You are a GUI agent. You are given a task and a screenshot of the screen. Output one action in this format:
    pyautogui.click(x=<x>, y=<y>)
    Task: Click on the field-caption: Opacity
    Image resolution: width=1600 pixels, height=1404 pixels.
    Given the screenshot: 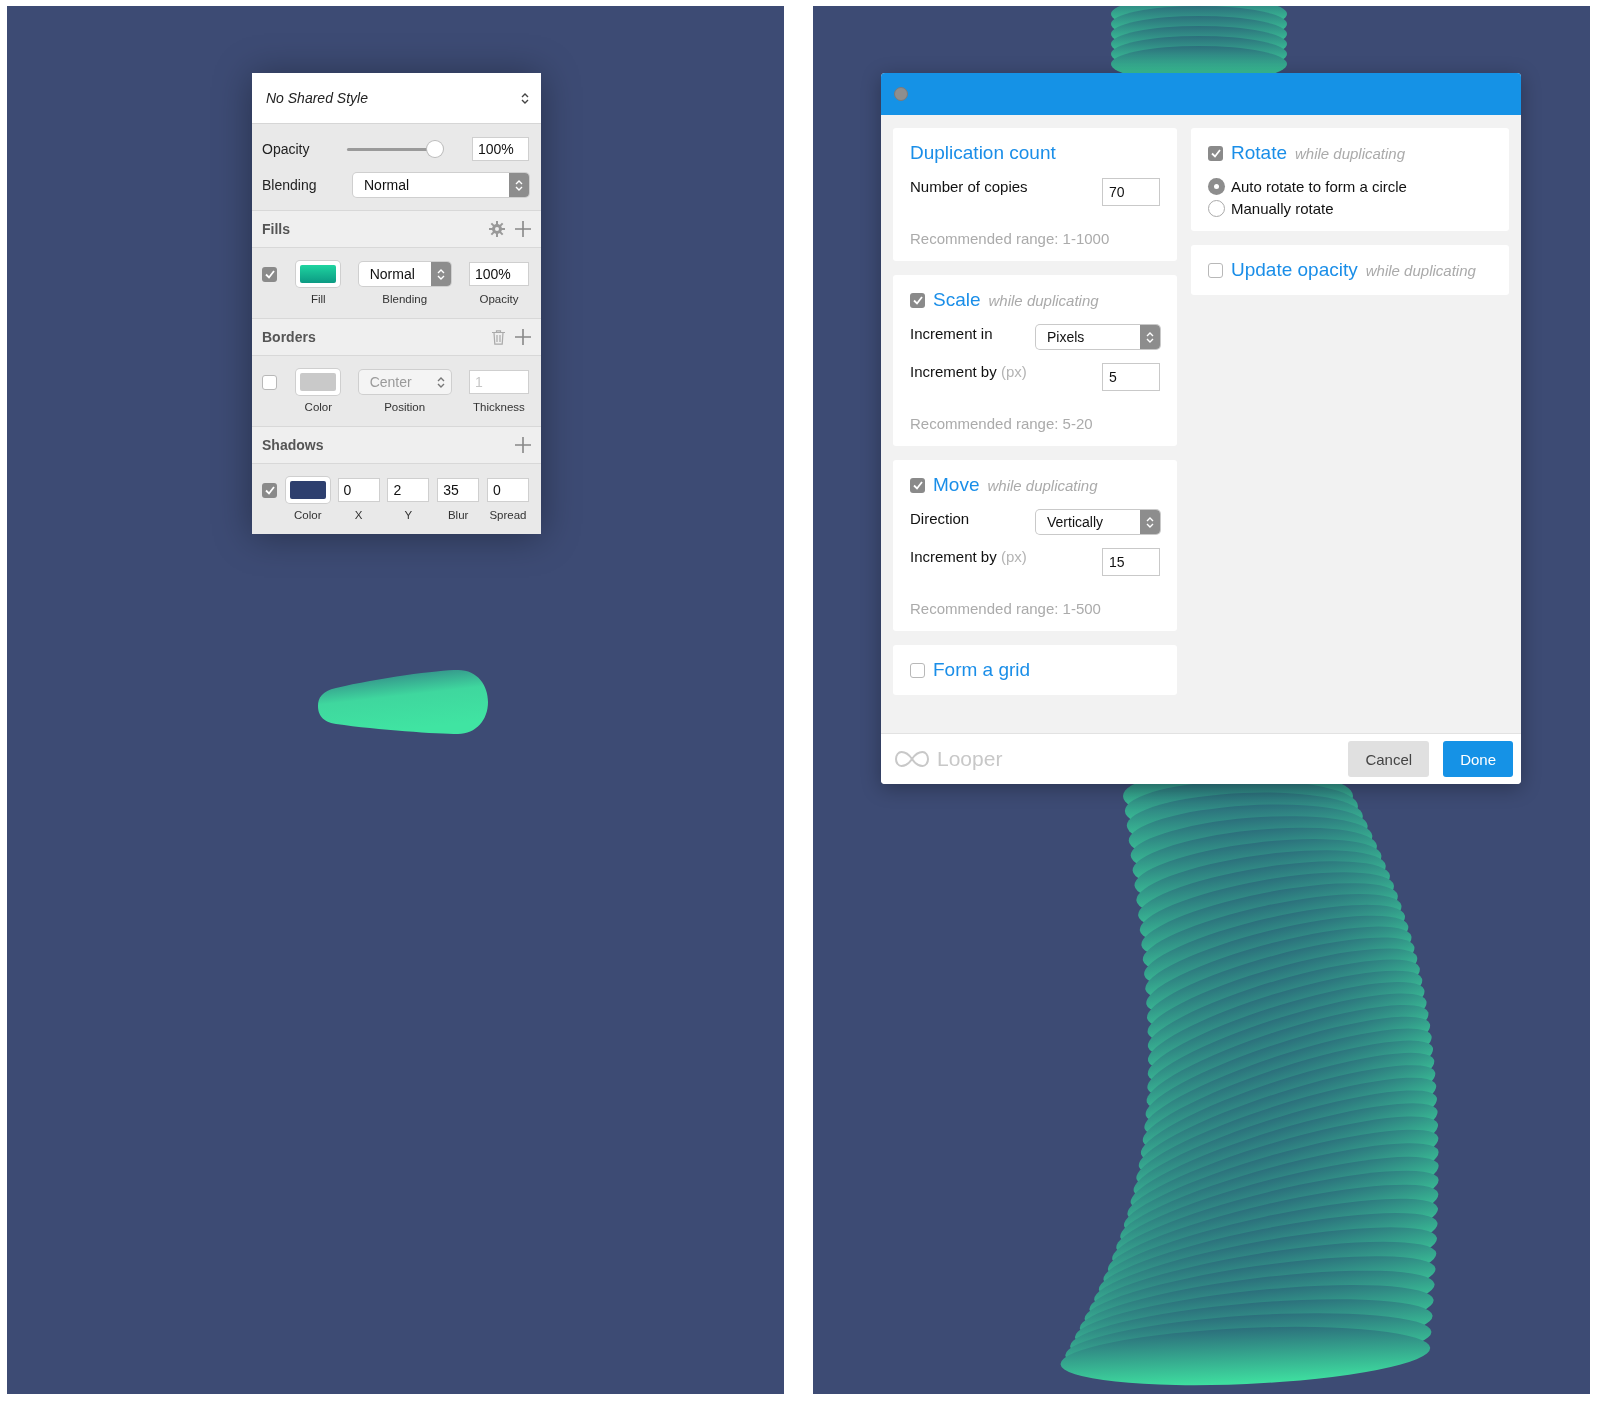 What is the action you would take?
    pyautogui.click(x=499, y=299)
    